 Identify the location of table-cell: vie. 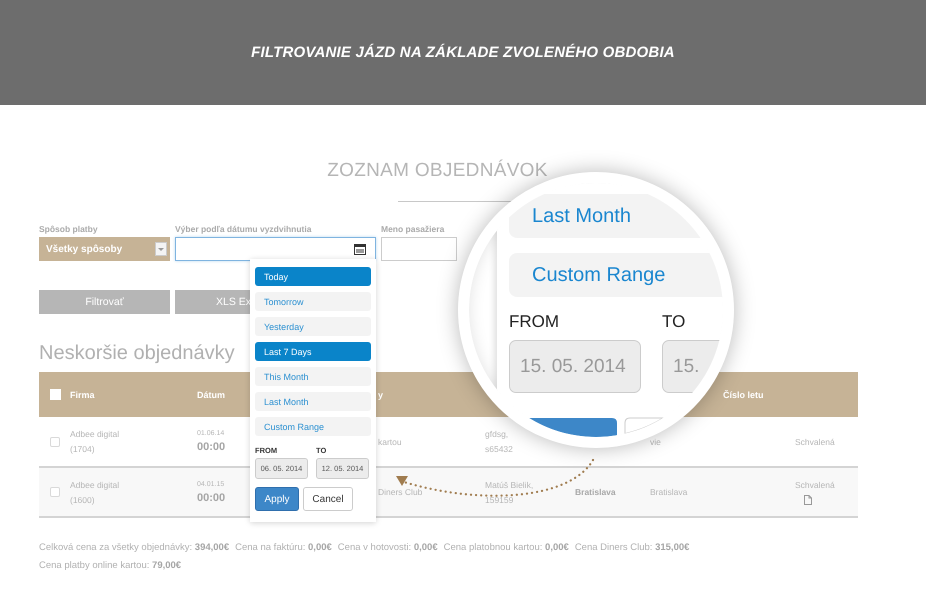
(655, 441).